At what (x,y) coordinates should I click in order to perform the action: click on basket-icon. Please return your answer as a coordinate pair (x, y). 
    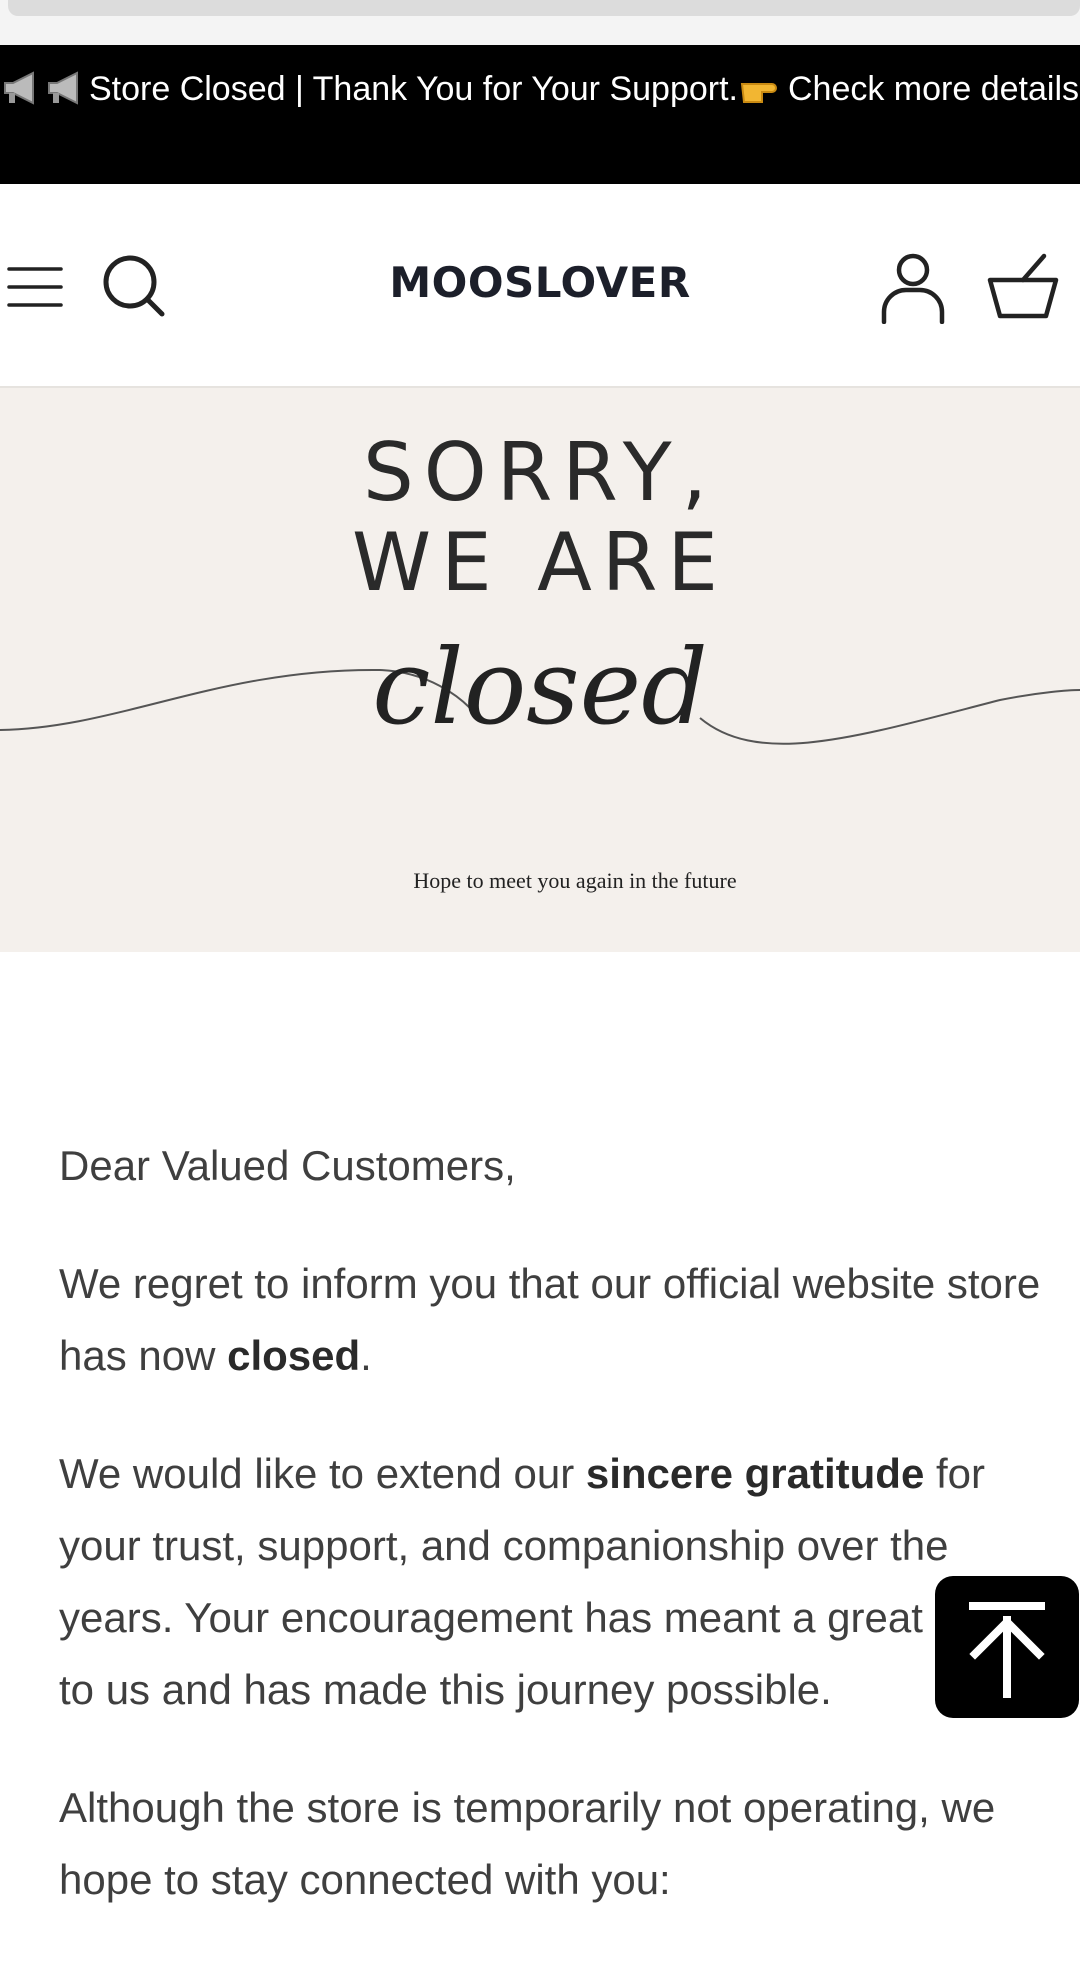
    Looking at the image, I should click on (1023, 286).